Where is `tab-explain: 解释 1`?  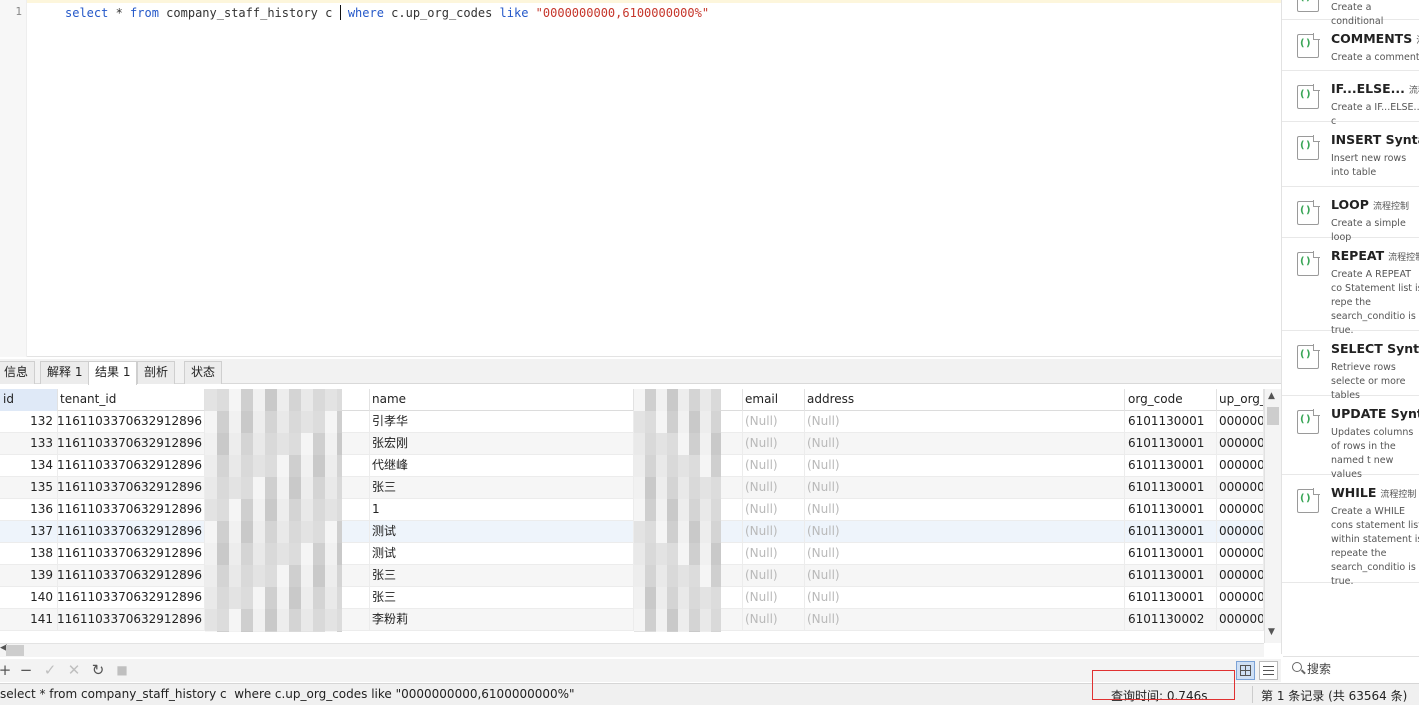 tab-explain: 解释 1 is located at coordinates (65, 372).